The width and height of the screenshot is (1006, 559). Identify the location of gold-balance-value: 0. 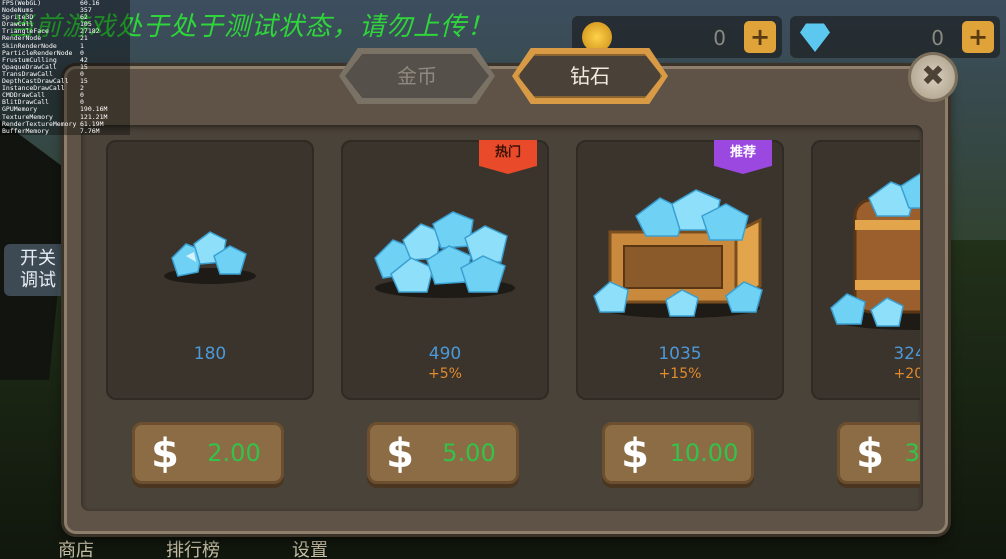
(719, 38).